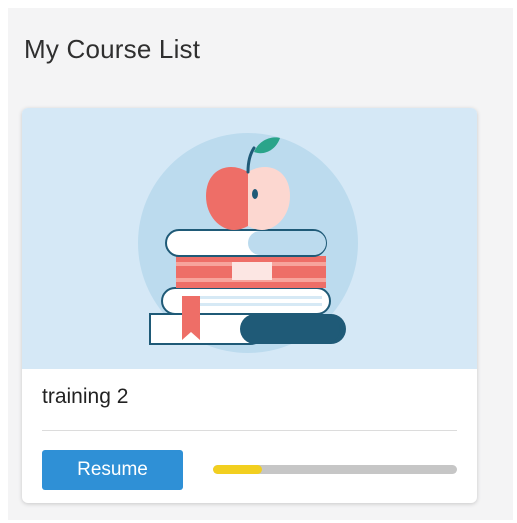  Describe the element at coordinates (112, 470) in the screenshot. I see `resume-button: Resume` at that location.